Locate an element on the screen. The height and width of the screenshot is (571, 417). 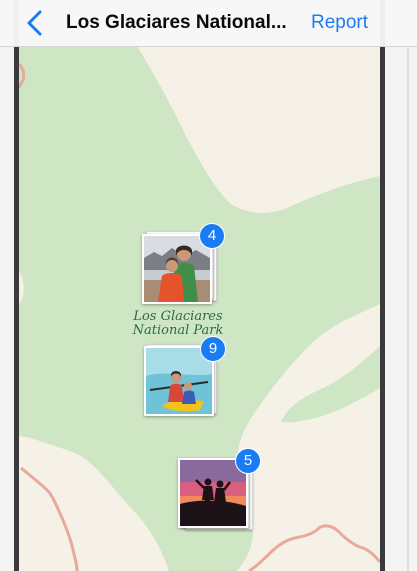
outer-frame-edge is located at coordinates (408, 285).